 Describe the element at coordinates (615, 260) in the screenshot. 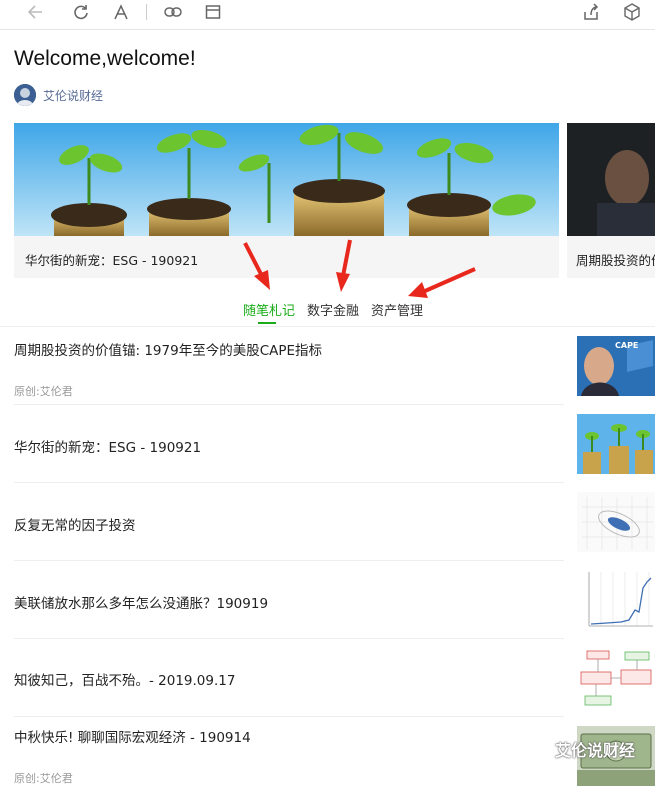

I see `banner-caption-next: 周期股投资的价` at that location.